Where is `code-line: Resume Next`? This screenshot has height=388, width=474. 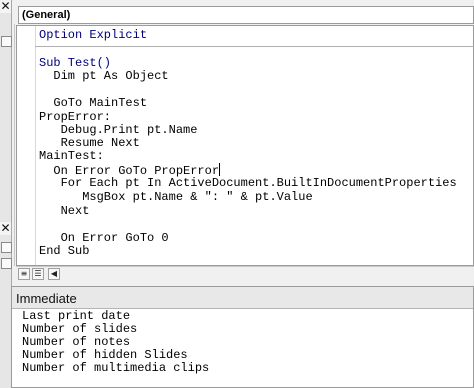 code-line: Resume Next is located at coordinates (89, 143).